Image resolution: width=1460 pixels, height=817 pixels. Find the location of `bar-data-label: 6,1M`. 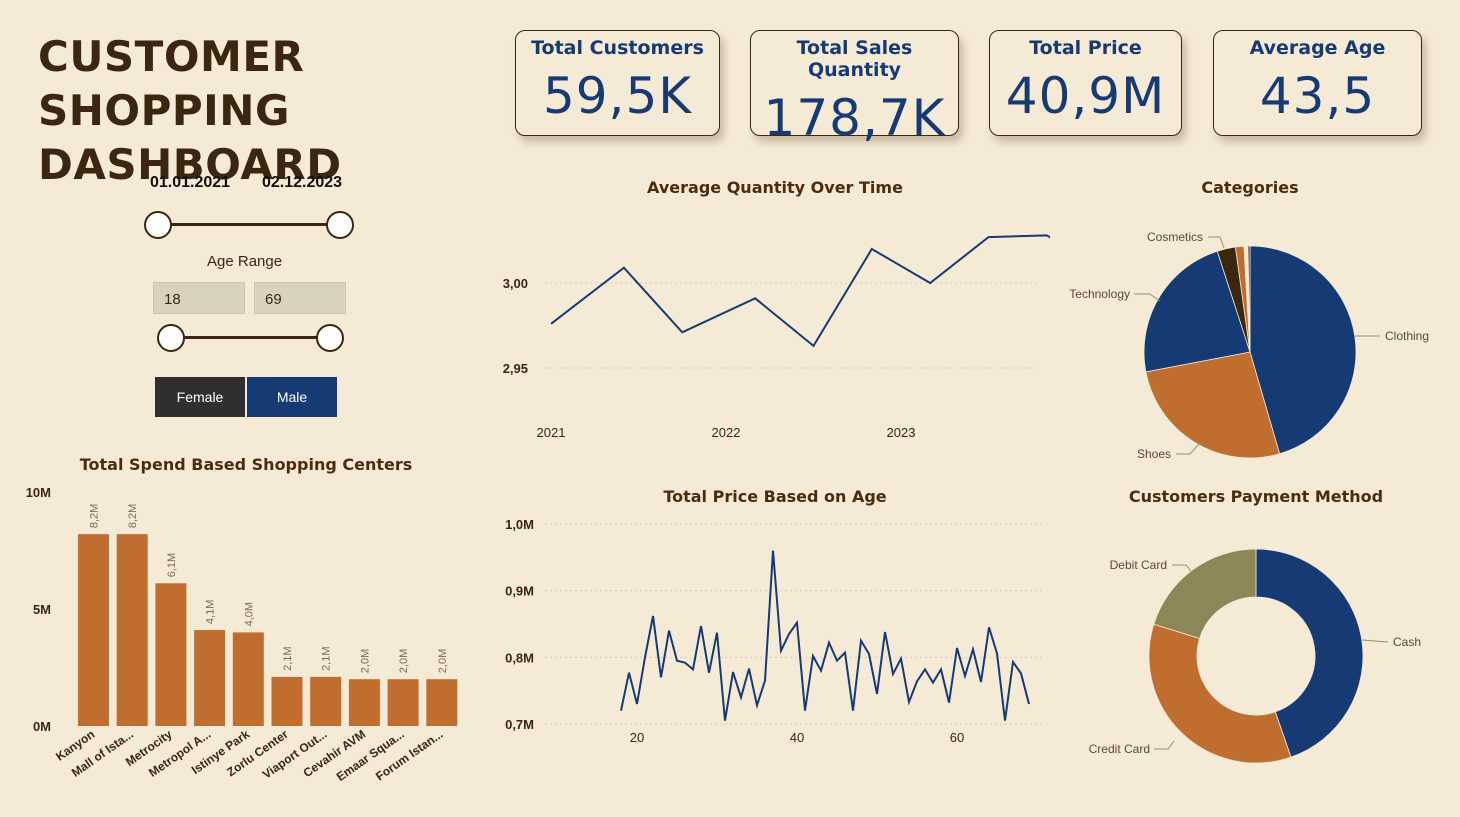

bar-data-label: 6,1M is located at coordinates (172, 565).